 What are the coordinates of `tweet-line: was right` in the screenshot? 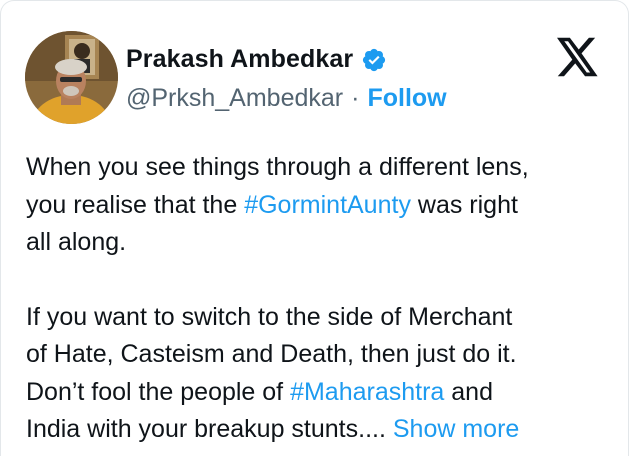 It's located at (464, 204).